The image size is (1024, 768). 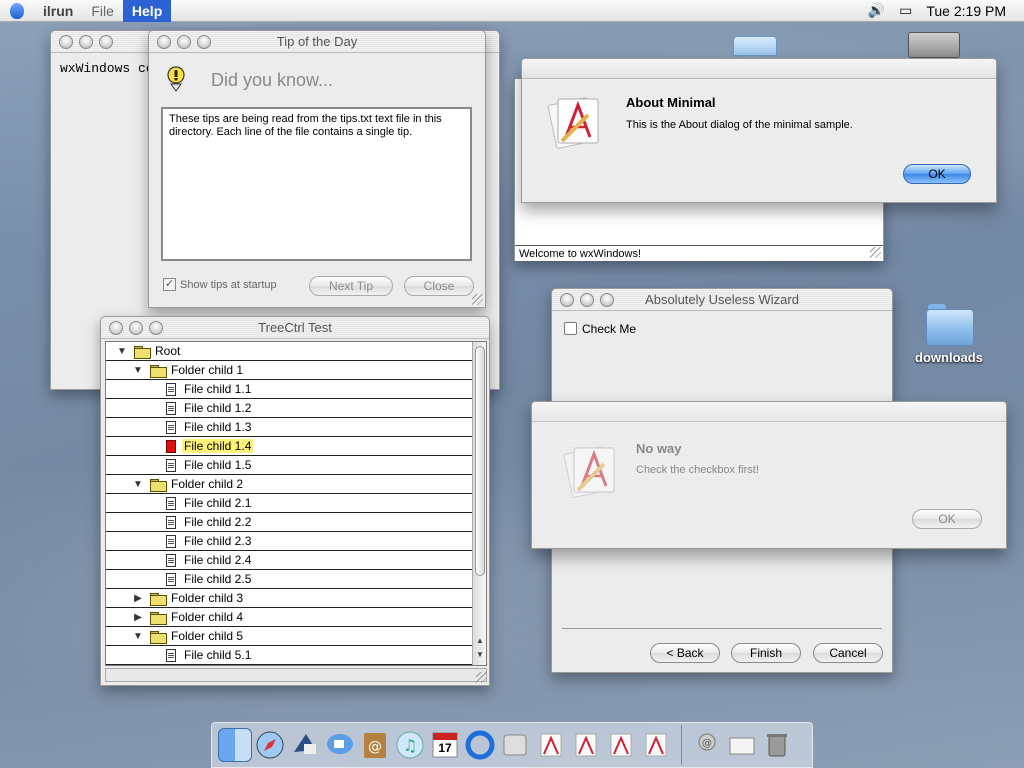 I want to click on tree-row: File child 1.4, so click(x=289, y=446).